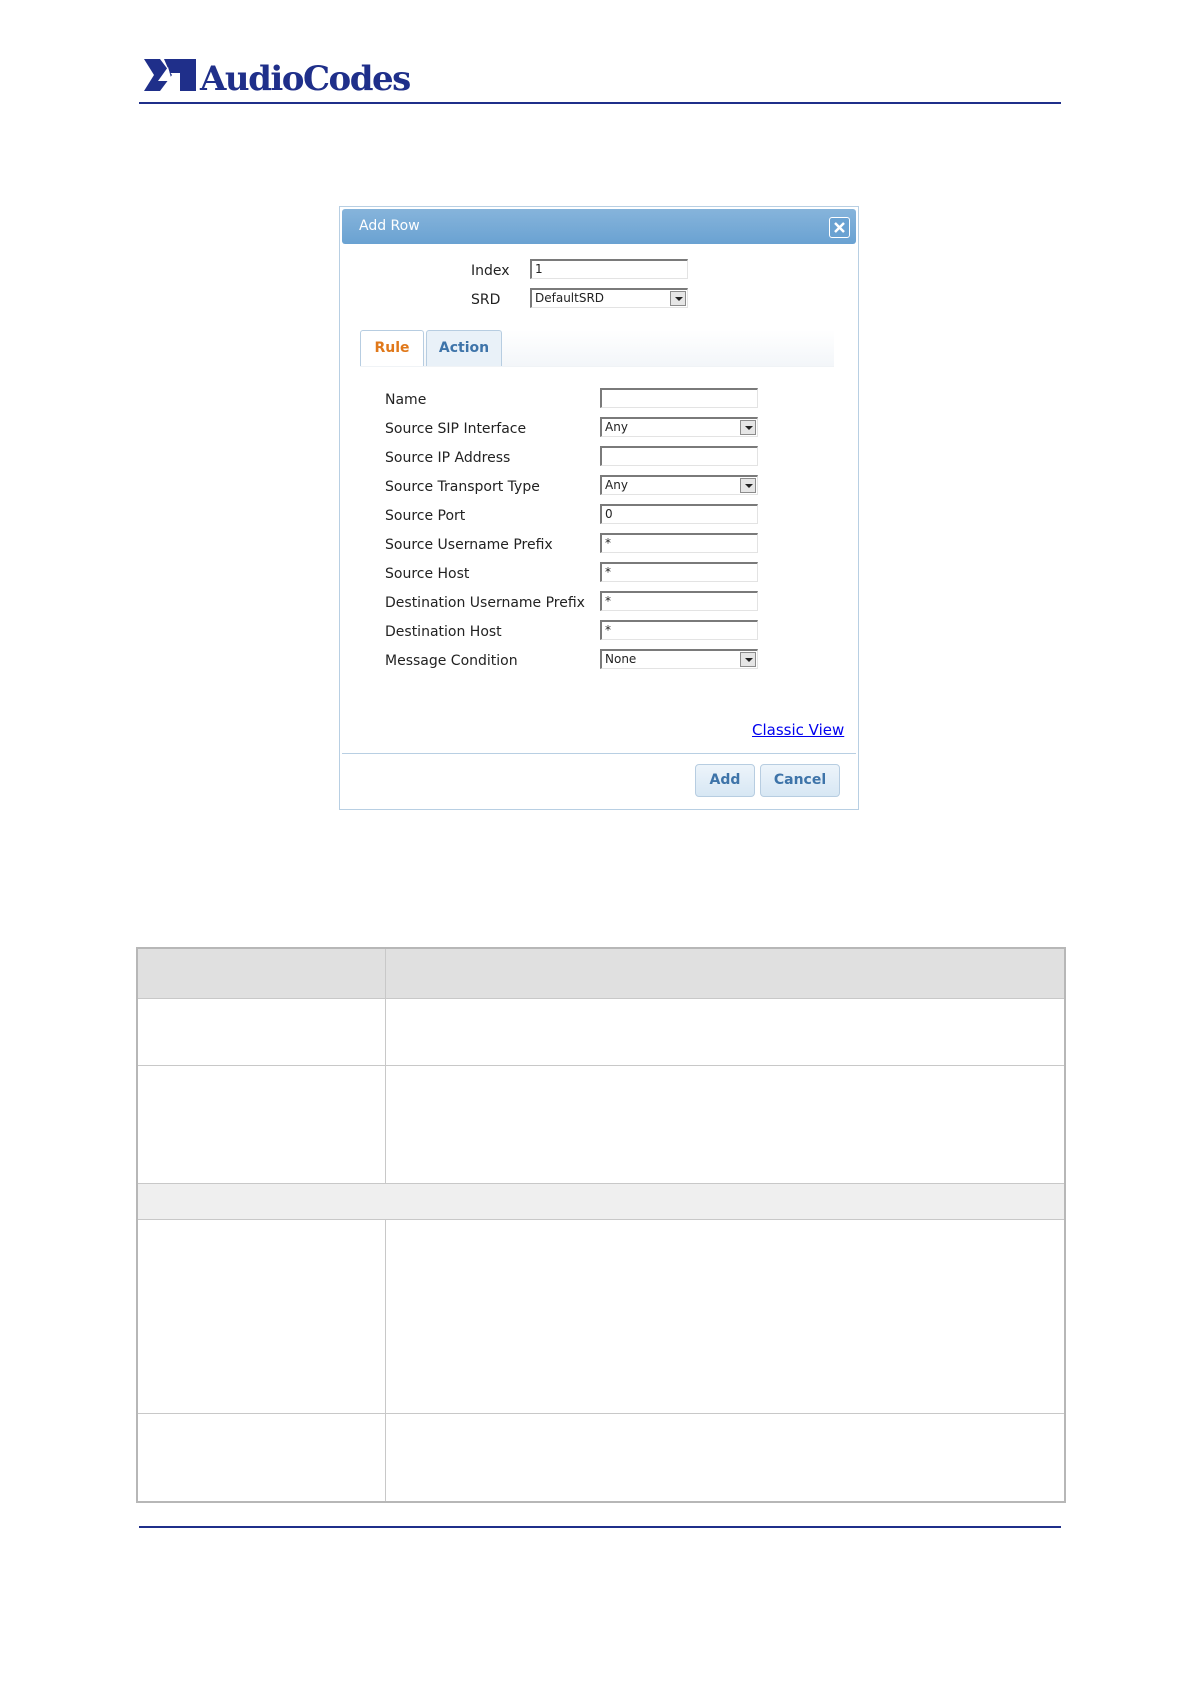 This screenshot has height=1683, width=1191. What do you see at coordinates (601, 974) in the screenshot?
I see `table-header-row` at bounding box center [601, 974].